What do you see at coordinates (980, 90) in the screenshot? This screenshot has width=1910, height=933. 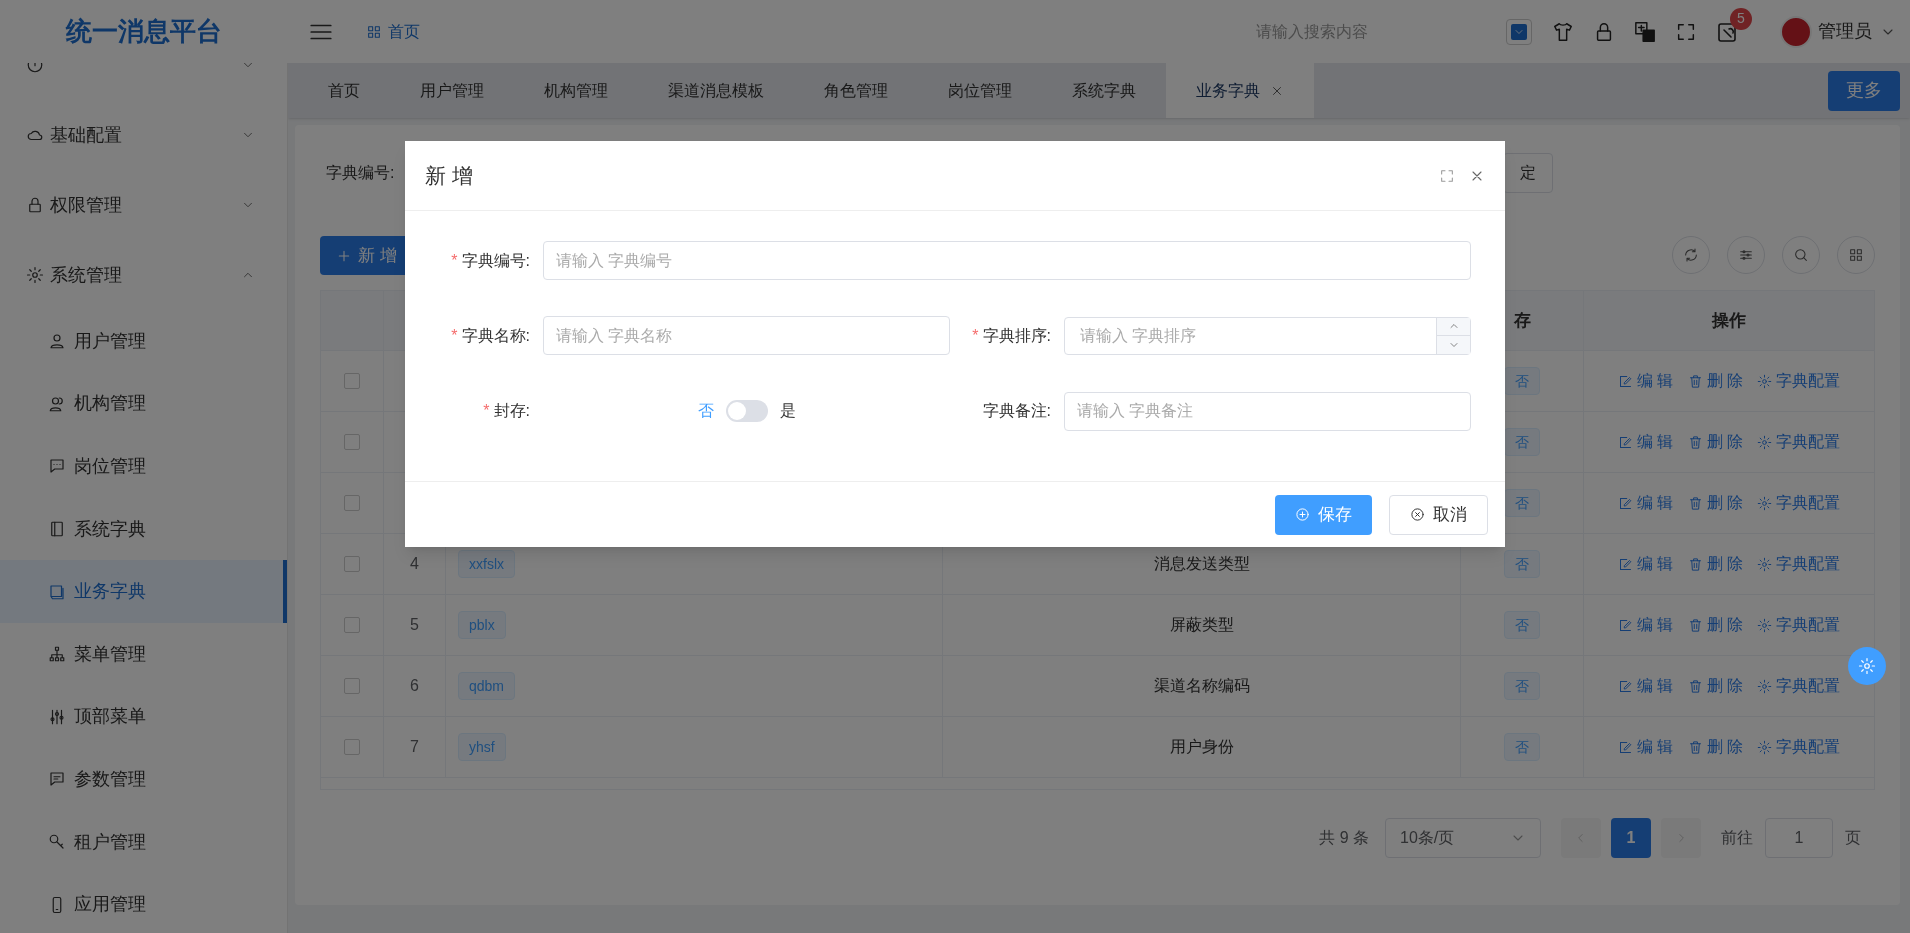 I see `tab: 岗位管理` at bounding box center [980, 90].